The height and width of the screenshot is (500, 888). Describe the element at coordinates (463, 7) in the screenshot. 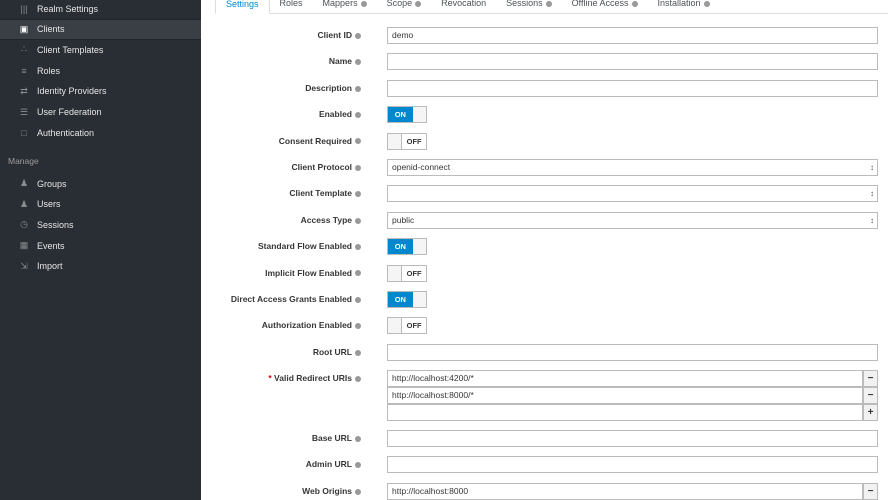

I see `tab-revocation: Revocation` at that location.